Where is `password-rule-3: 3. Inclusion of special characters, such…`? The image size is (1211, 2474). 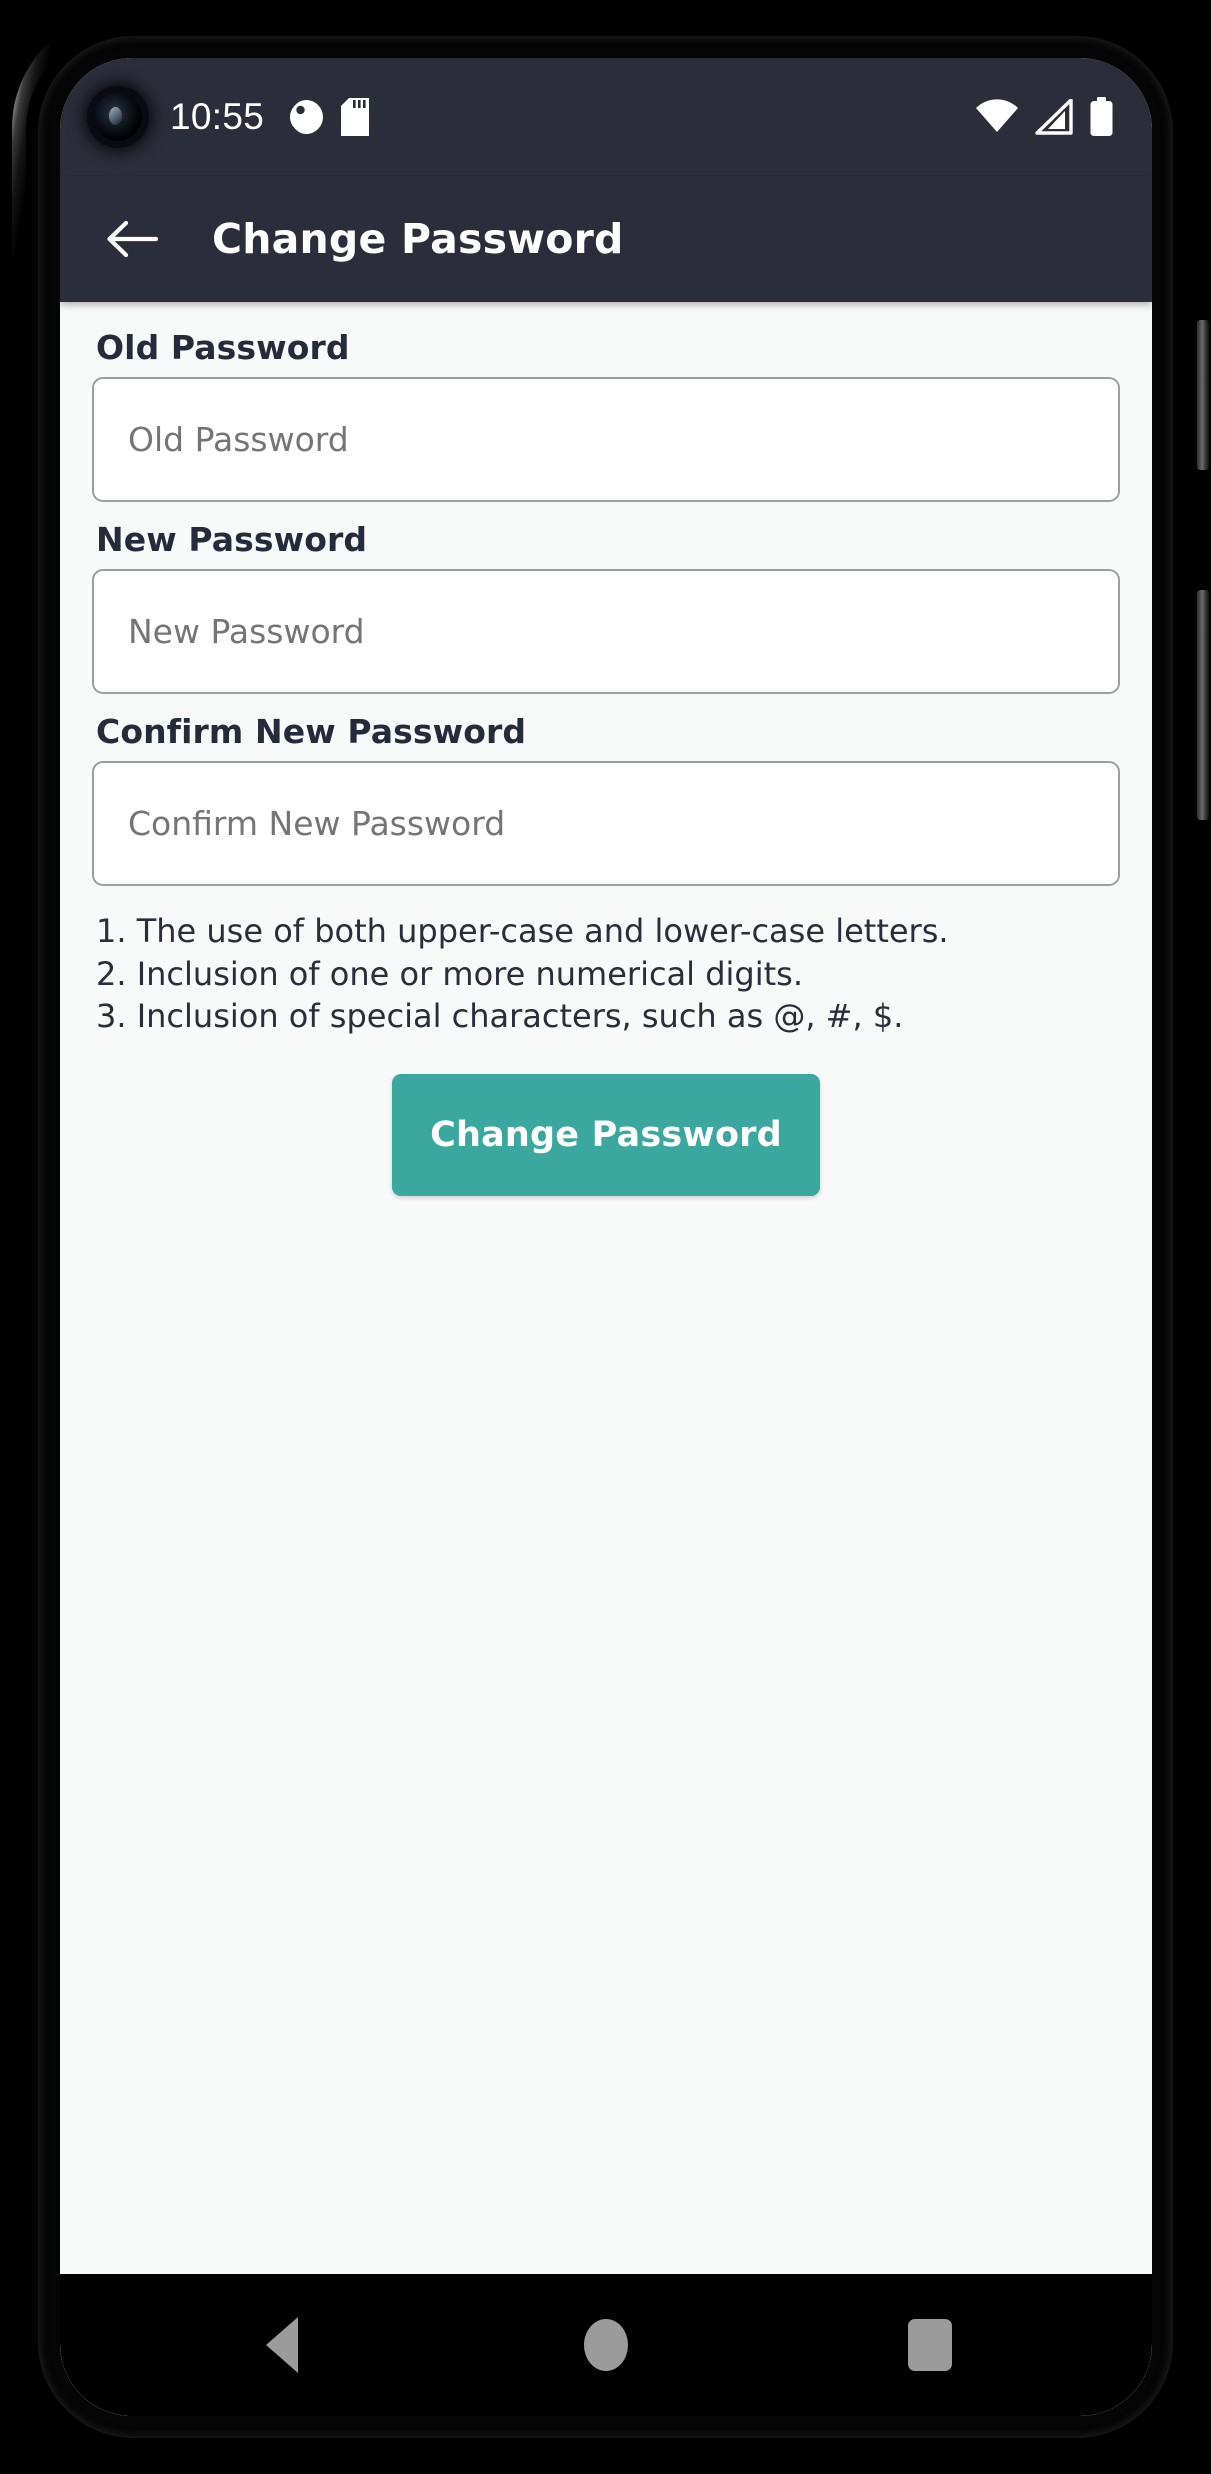
password-rule-3: 3. Inclusion of special characters, such… is located at coordinates (500, 1016).